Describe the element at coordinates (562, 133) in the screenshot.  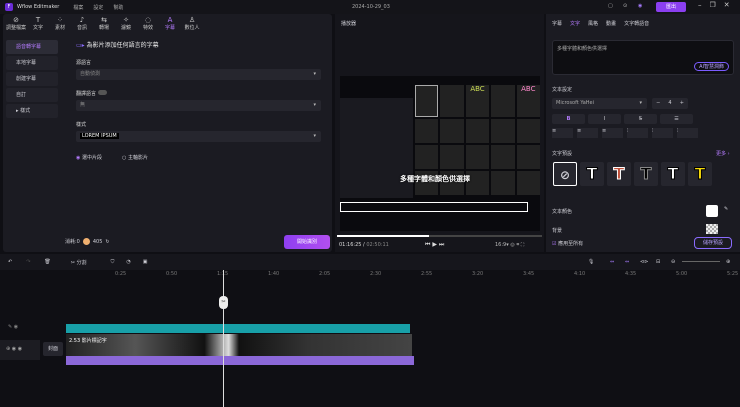
I see `align-left-icon: ≡` at that location.